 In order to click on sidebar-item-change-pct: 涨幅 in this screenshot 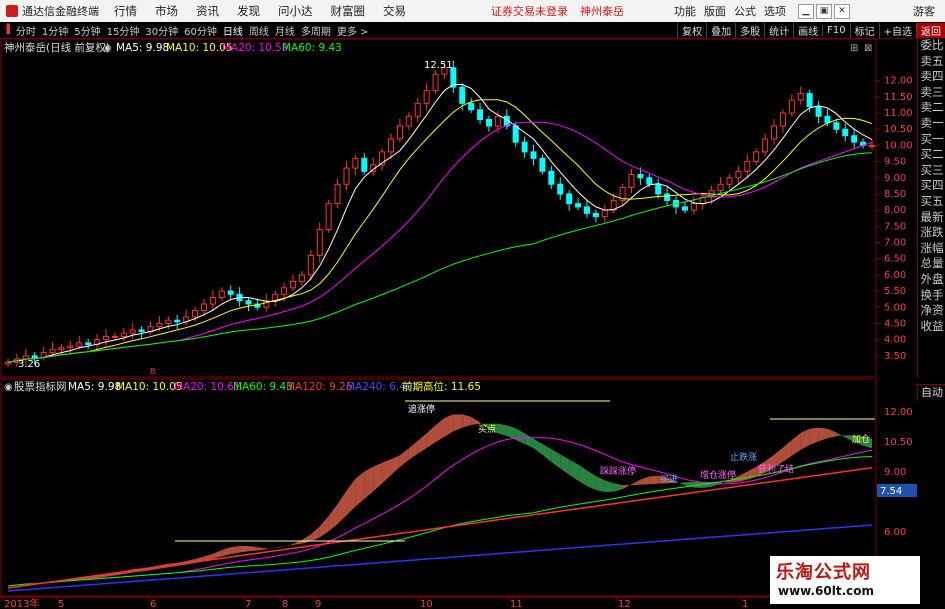, I will do `click(931, 249)`.